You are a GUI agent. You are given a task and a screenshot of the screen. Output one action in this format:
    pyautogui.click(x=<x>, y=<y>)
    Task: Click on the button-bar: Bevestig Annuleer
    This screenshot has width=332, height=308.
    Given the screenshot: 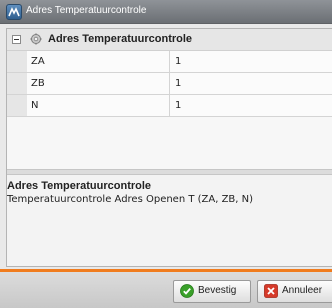 What is the action you would take?
    pyautogui.click(x=166, y=290)
    